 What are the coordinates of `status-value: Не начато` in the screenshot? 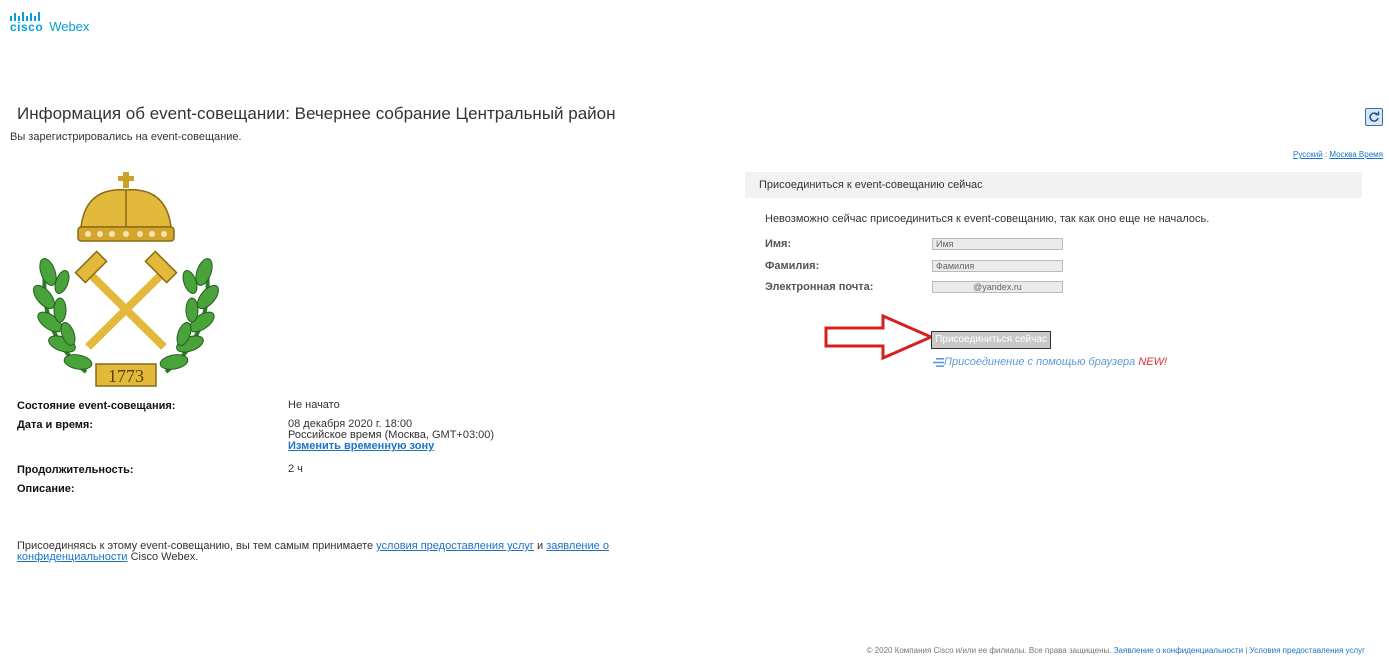 It's located at (314, 405).